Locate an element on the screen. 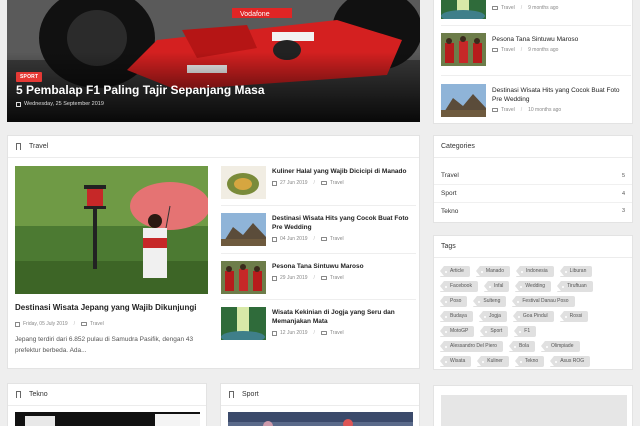  tag: Jogja is located at coordinates (492, 316).